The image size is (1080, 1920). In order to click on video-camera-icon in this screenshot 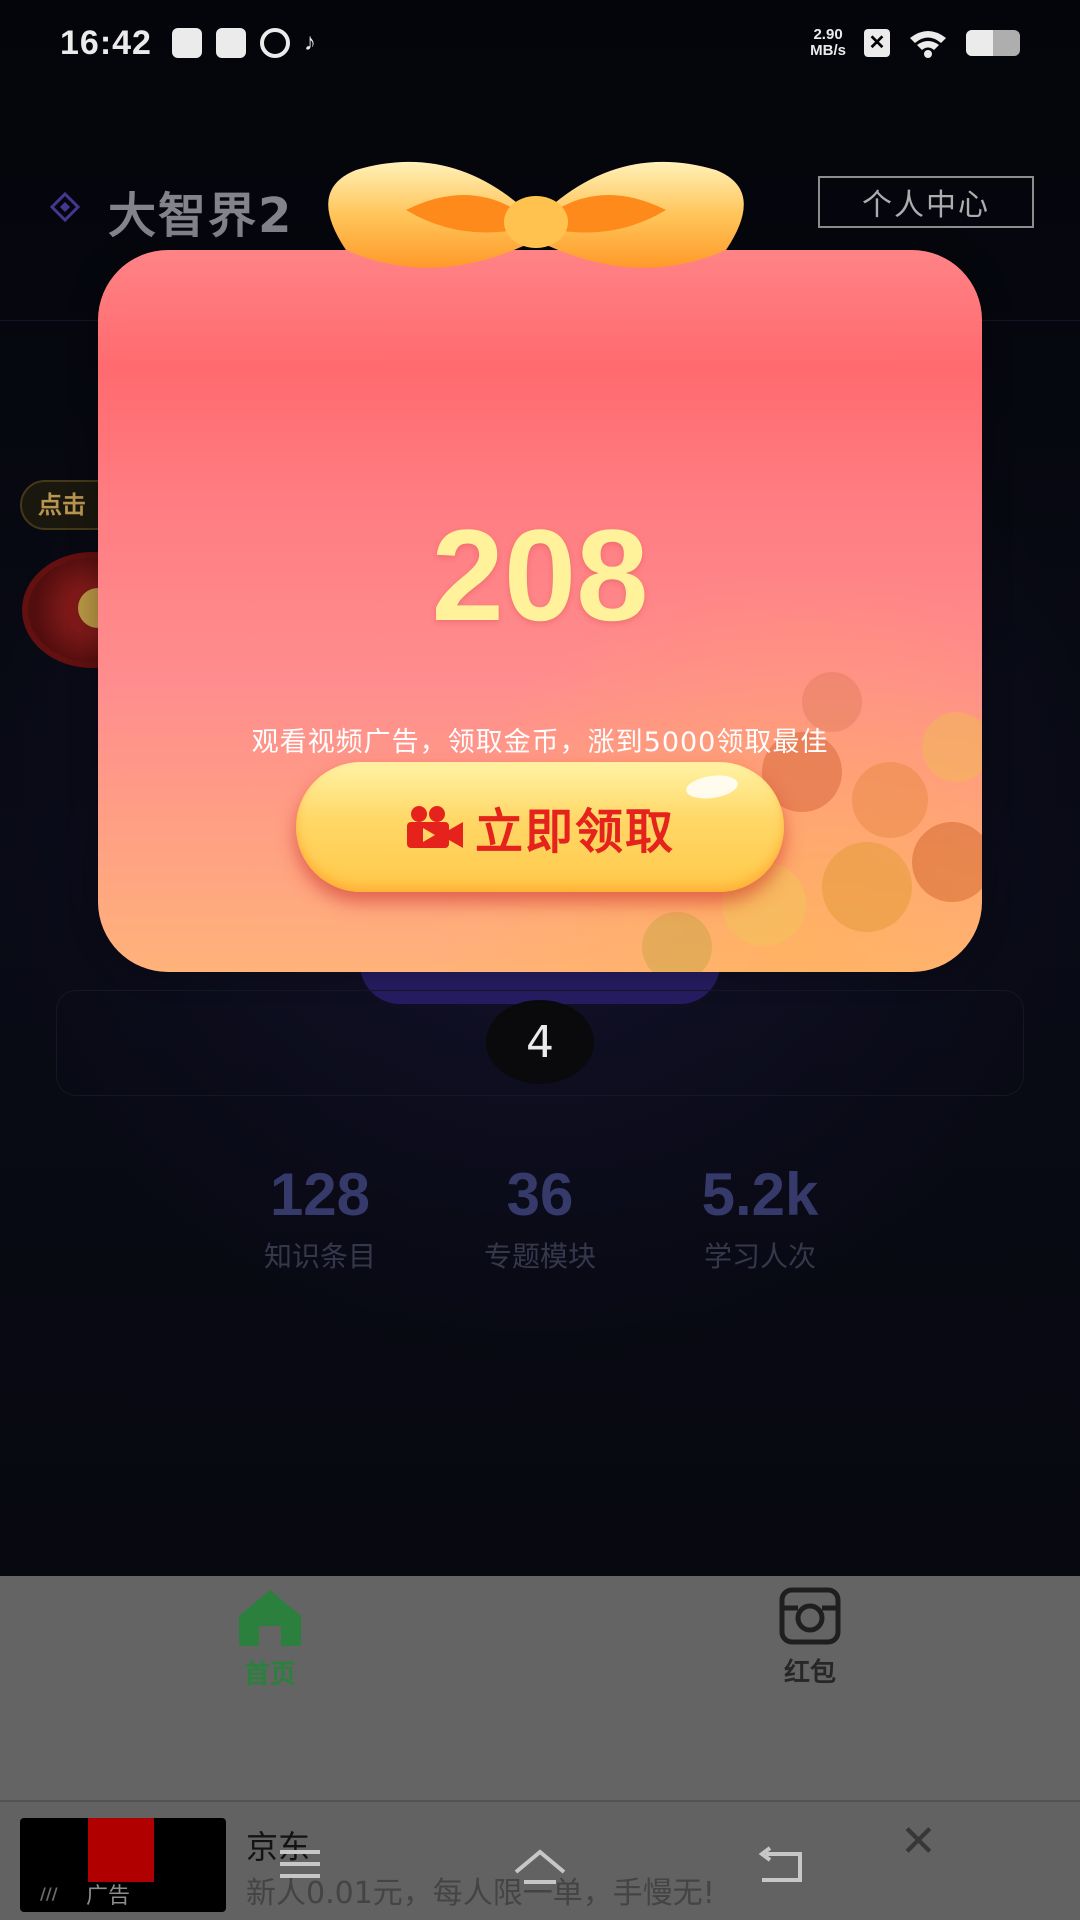, I will do `click(434, 827)`.